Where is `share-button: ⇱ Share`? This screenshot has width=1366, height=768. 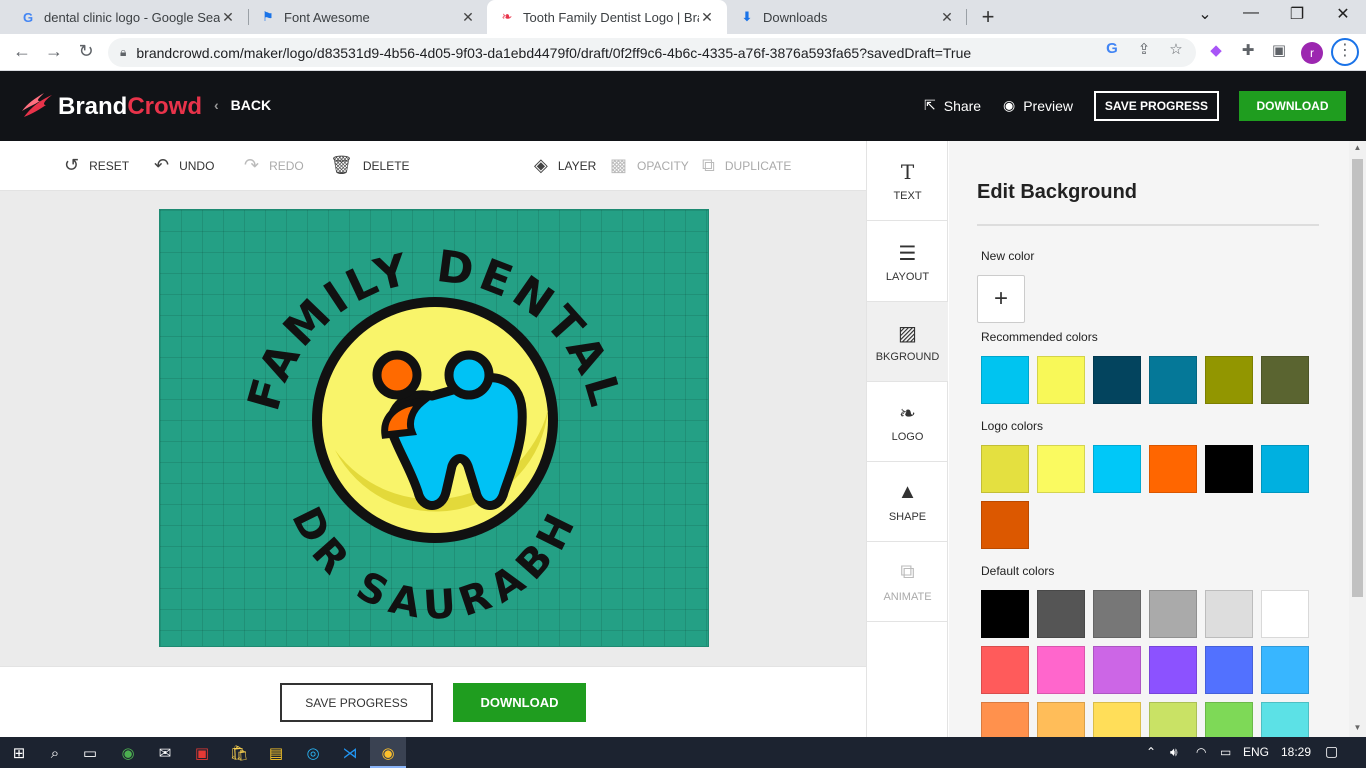
share-button: ⇱ Share is located at coordinates (952, 105).